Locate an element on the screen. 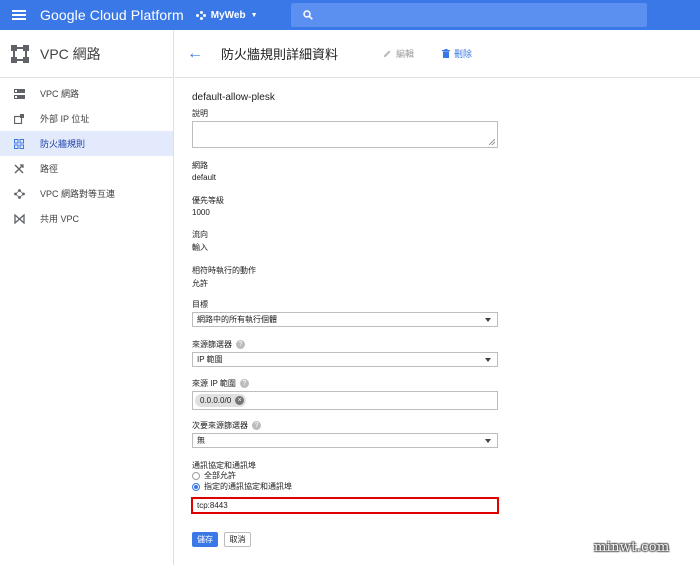 This screenshot has width=700, height=565. sidebar-item-label: 外部 IP 位址 is located at coordinates (65, 119).